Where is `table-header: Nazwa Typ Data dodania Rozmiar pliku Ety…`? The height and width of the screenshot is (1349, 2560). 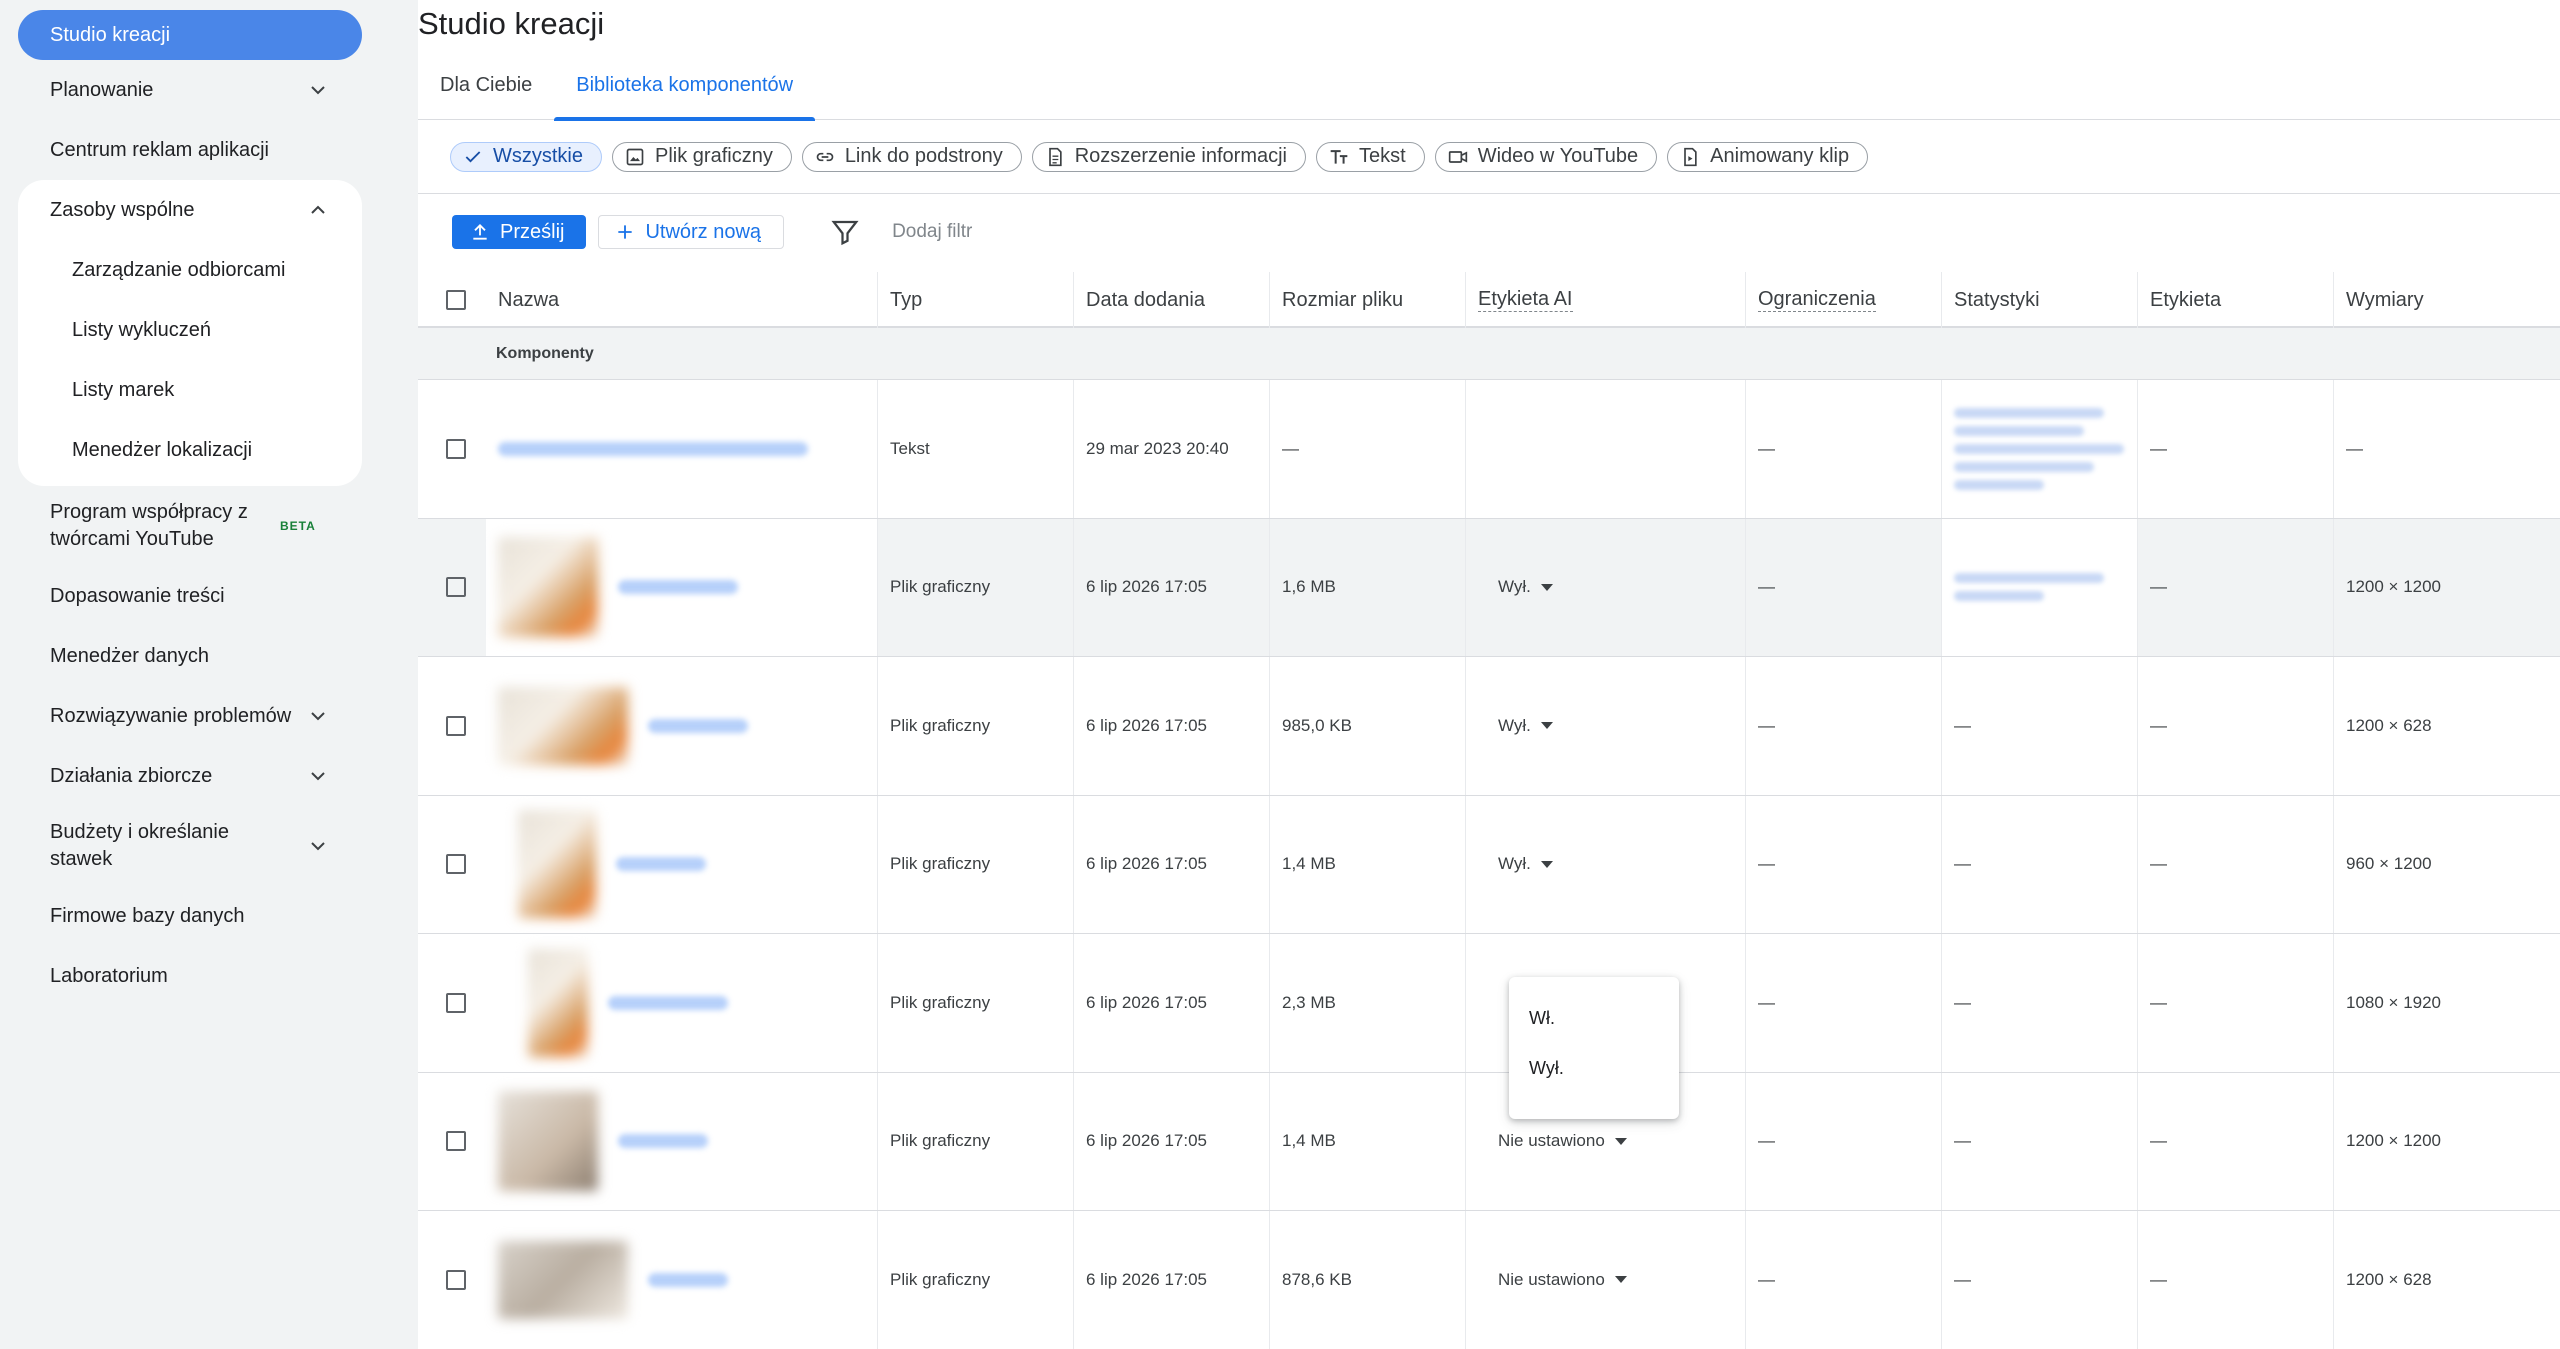
table-header: Nazwa Typ Data dodania Rozmiar pliku Ety… is located at coordinates (1489, 300).